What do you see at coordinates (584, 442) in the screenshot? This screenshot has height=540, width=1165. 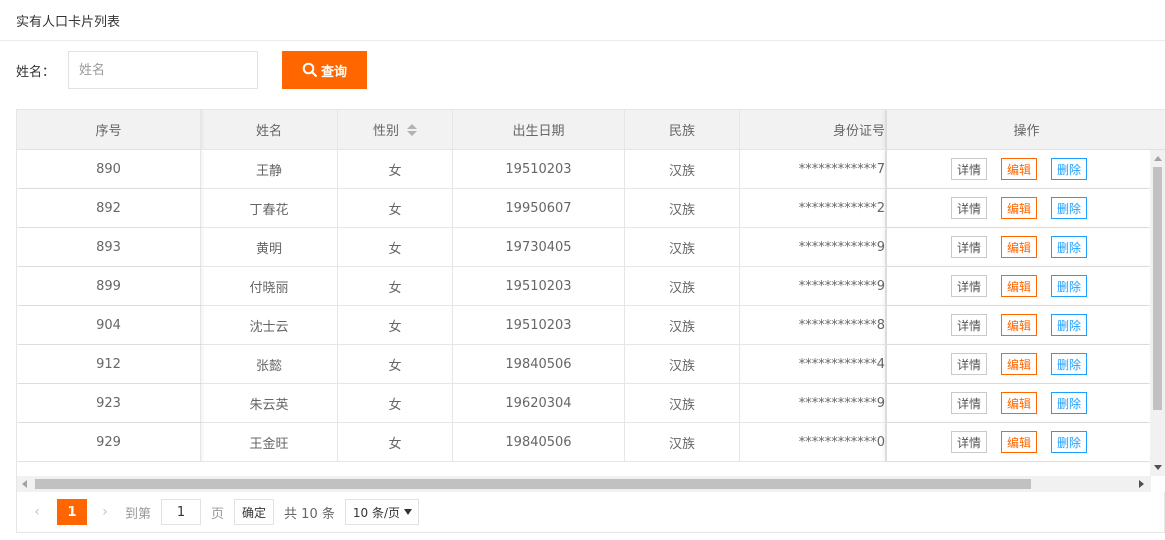 I see `table-row: 929 王金旺女 19840506 汉族 ************0 详情 编辑 删除` at bounding box center [584, 442].